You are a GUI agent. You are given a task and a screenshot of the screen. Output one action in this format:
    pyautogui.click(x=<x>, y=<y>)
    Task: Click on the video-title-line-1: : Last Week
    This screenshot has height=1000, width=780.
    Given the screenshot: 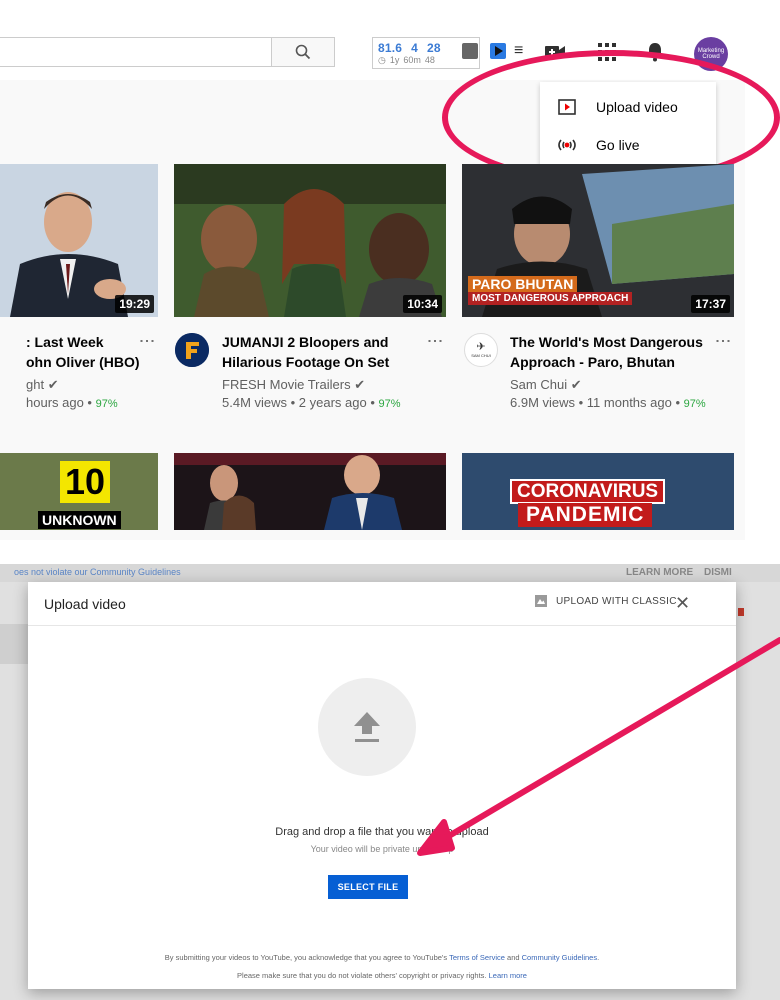 What is the action you would take?
    pyautogui.click(x=65, y=342)
    